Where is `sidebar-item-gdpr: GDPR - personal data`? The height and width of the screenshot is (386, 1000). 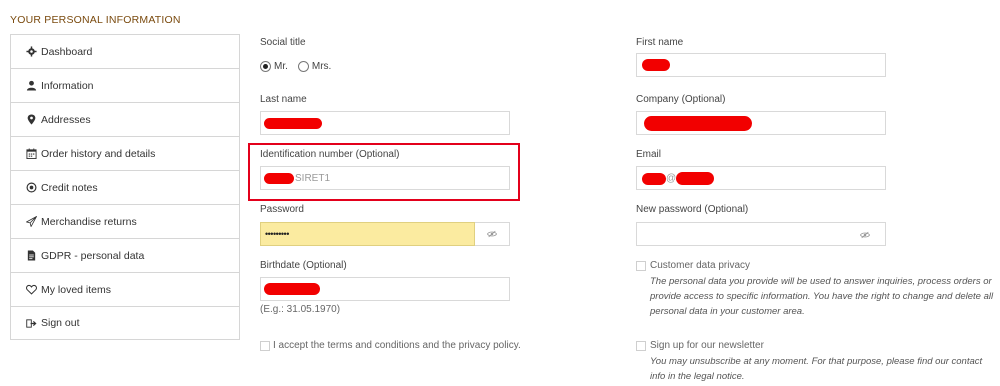 sidebar-item-gdpr: GDPR - personal data is located at coordinates (125, 255).